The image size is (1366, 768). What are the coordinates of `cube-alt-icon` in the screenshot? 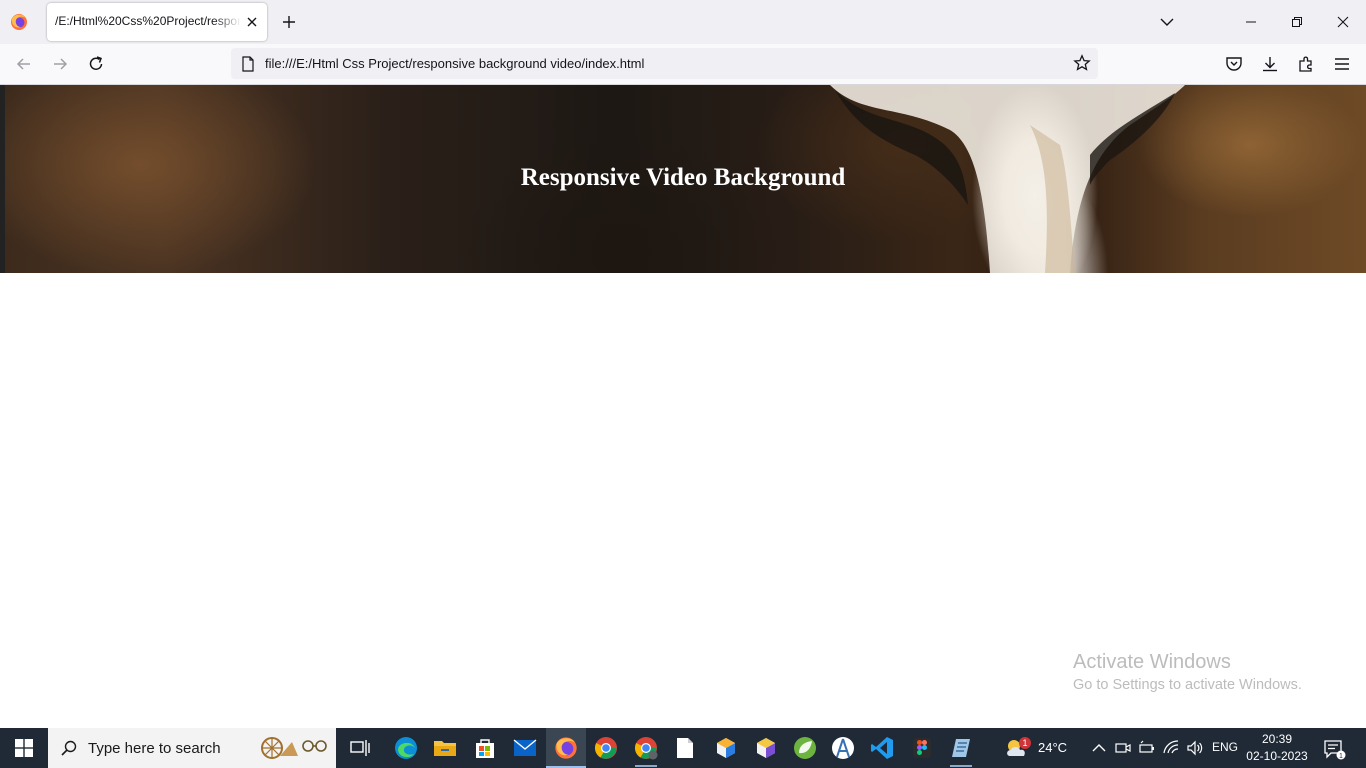 It's located at (766, 748).